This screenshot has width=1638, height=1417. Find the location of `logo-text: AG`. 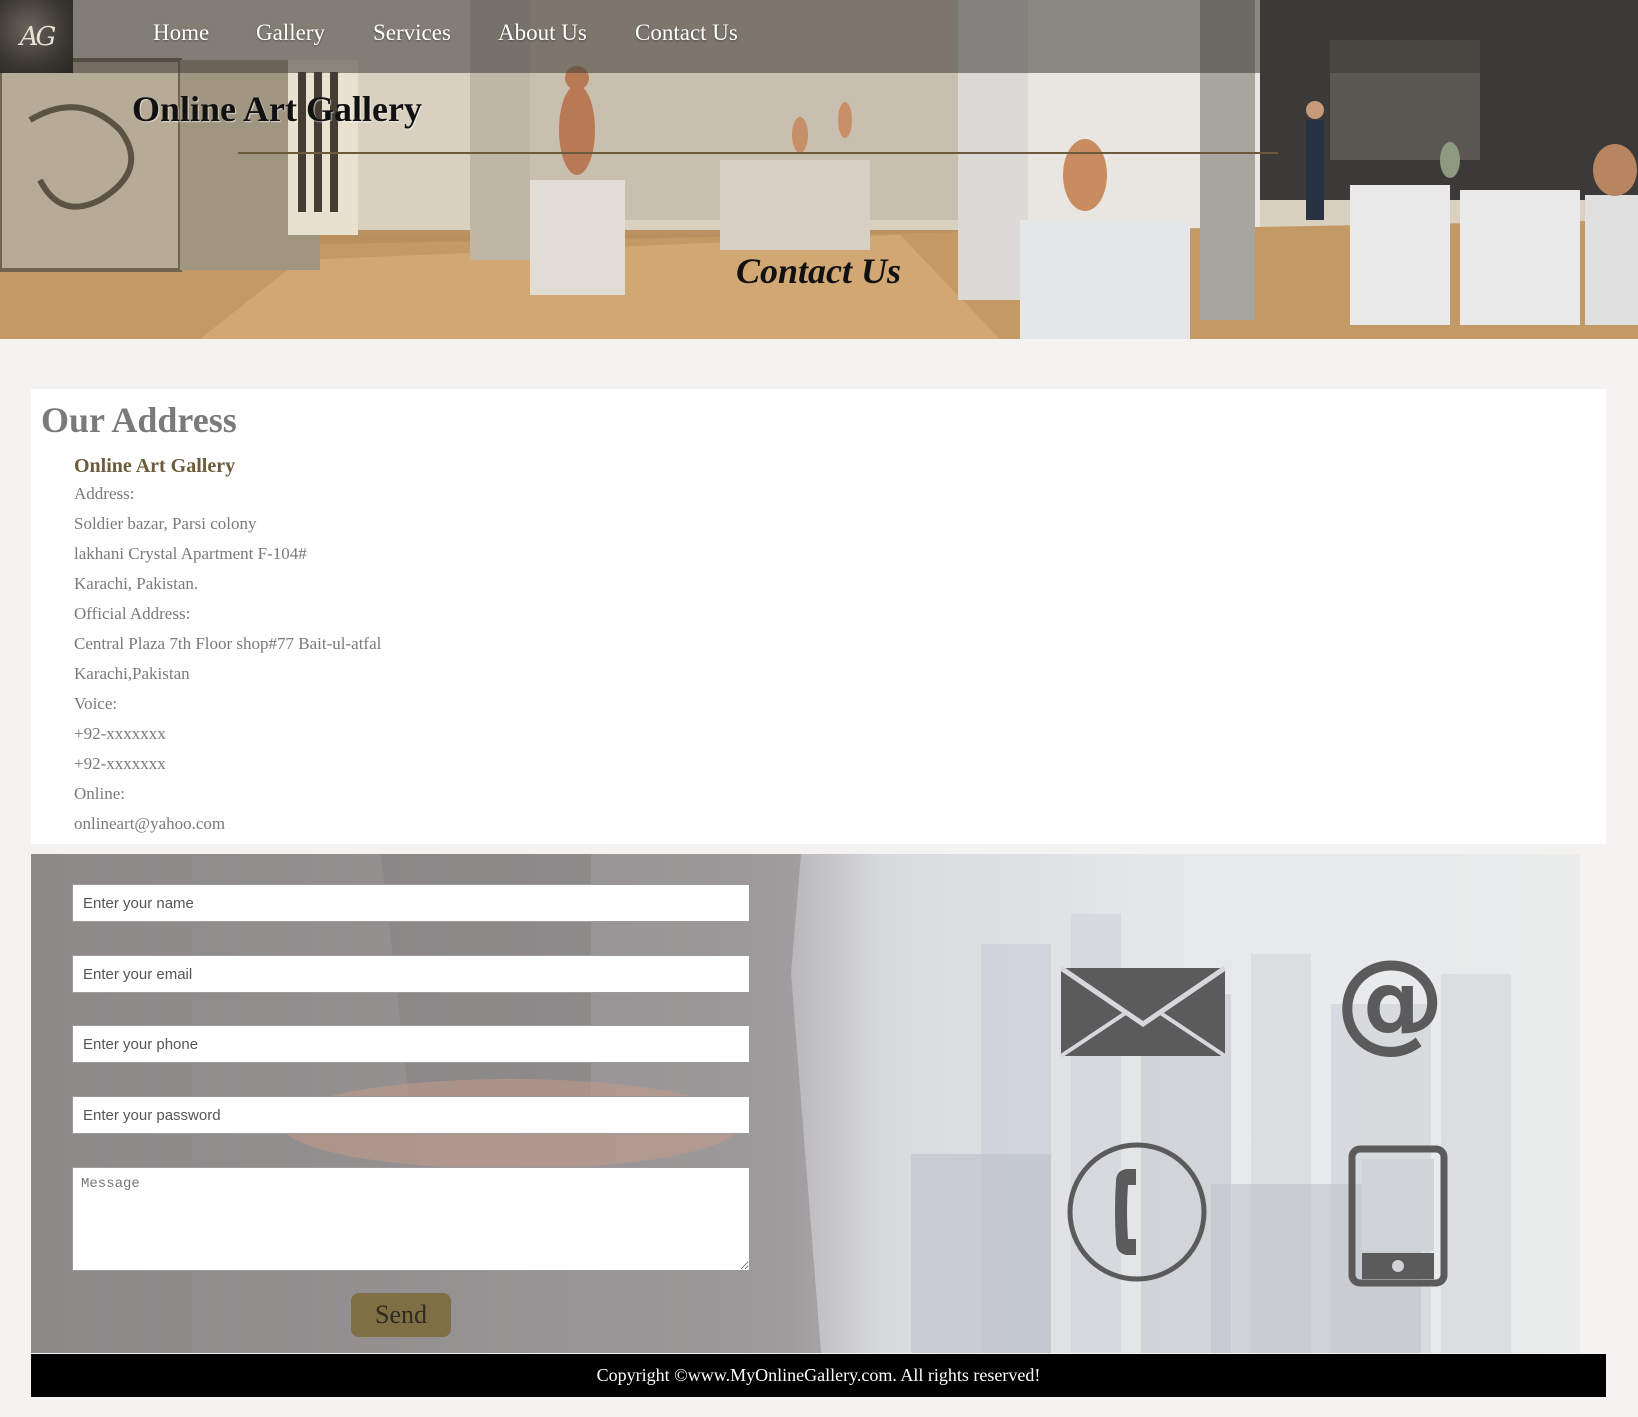

logo-text: AG is located at coordinates (38, 36).